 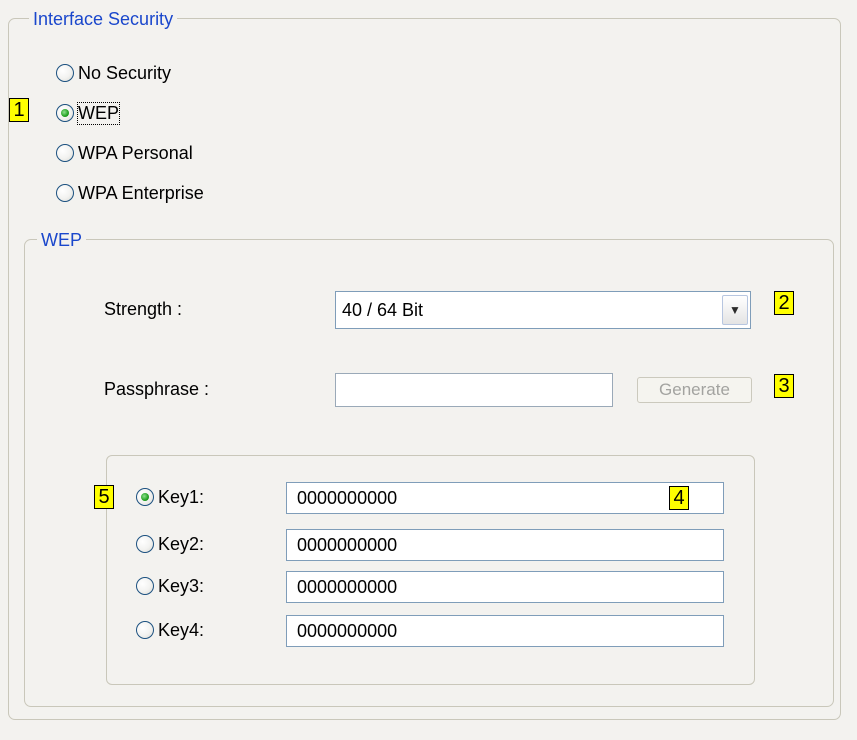 I want to click on radio-wpa-personal-label: WPA Personal, so click(x=135, y=152).